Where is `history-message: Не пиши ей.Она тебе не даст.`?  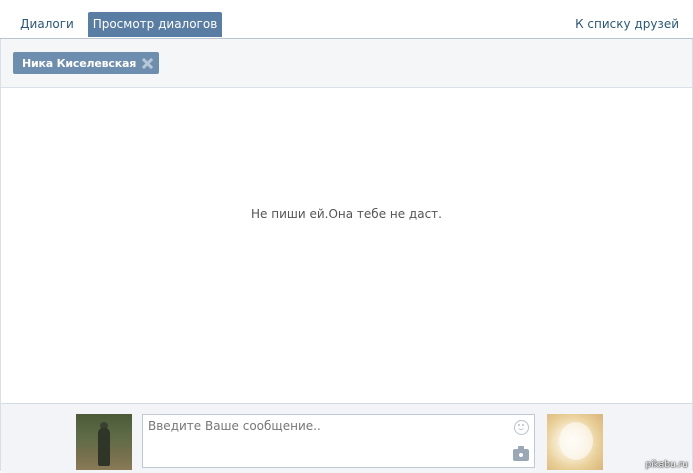 history-message: Не пиши ей.Она тебе не даст. is located at coordinates (346, 214).